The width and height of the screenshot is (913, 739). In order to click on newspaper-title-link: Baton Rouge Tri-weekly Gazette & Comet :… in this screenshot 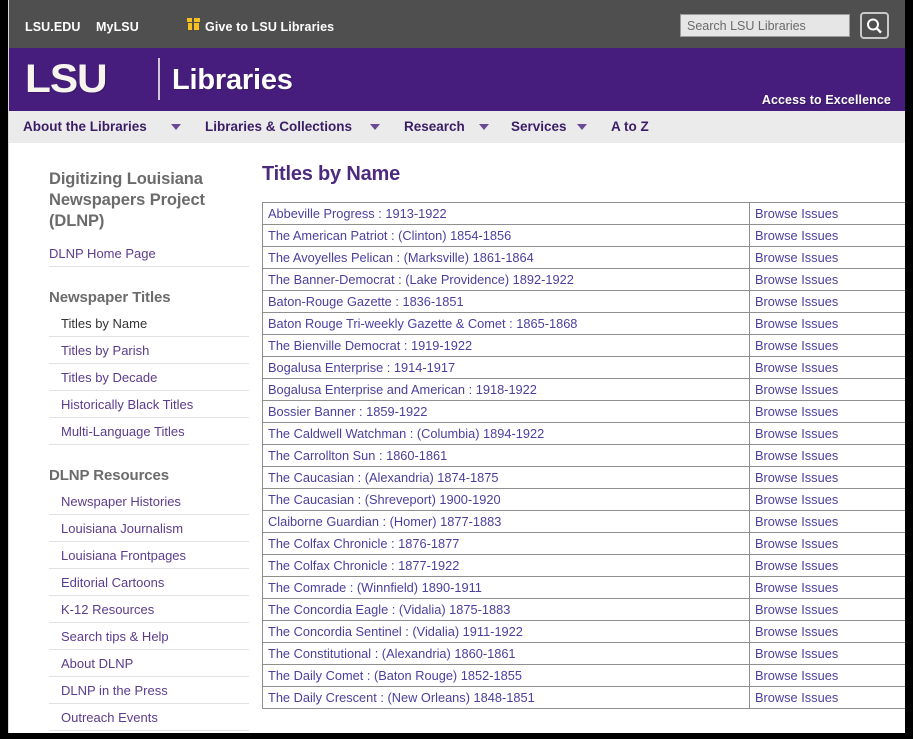, I will do `click(422, 323)`.